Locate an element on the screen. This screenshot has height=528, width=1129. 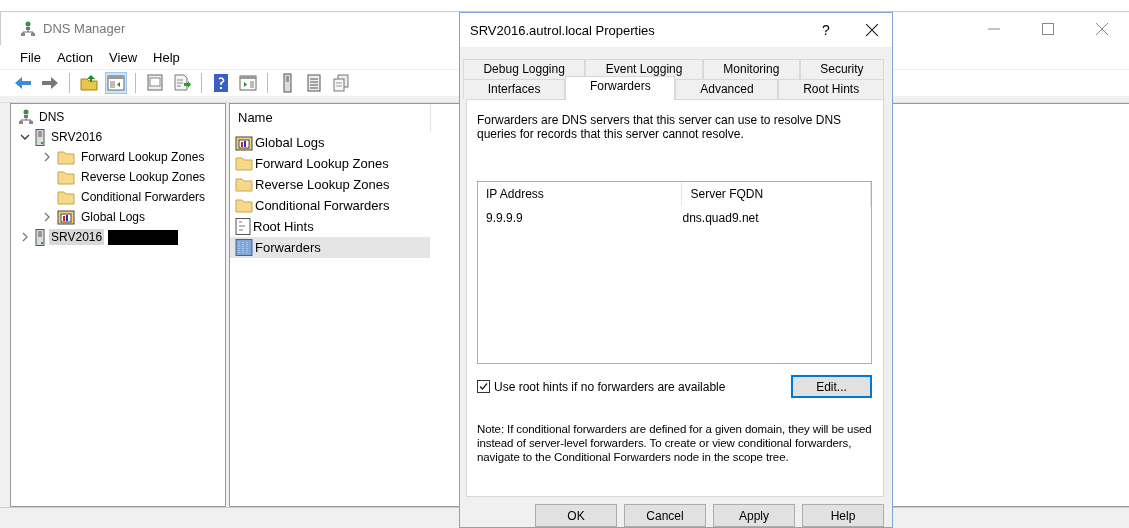
window-icon is located at coordinates (155, 83).